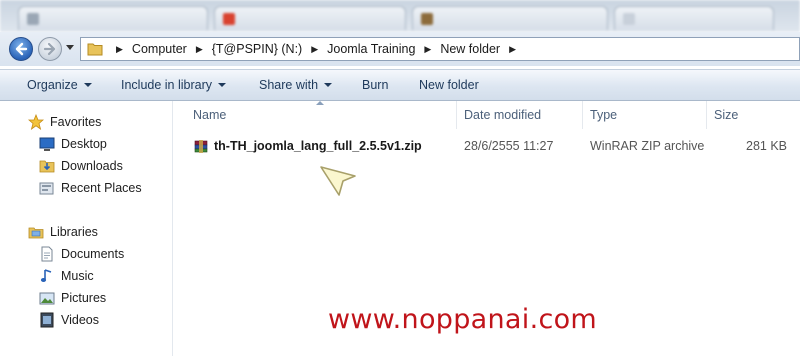  I want to click on nav-item-music: Music, so click(66, 276).